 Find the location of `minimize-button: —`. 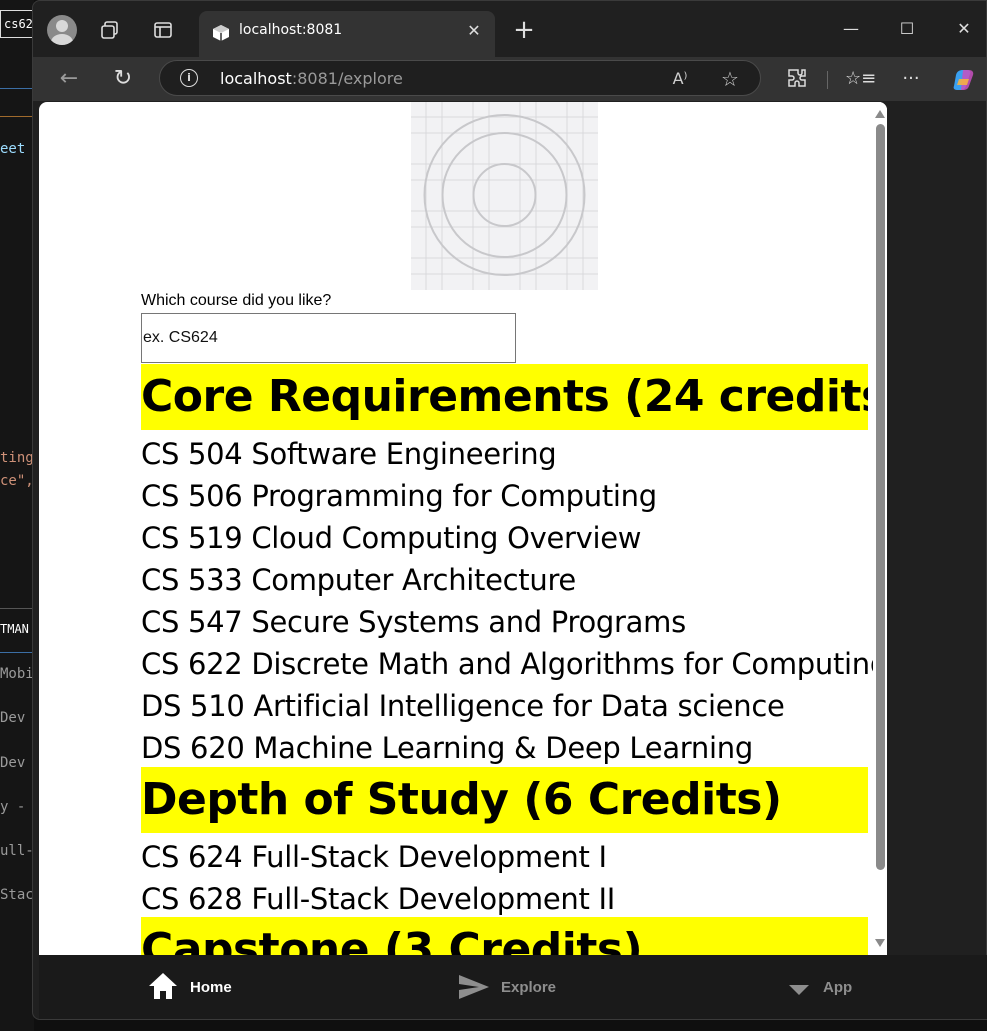

minimize-button: — is located at coordinates (851, 30).